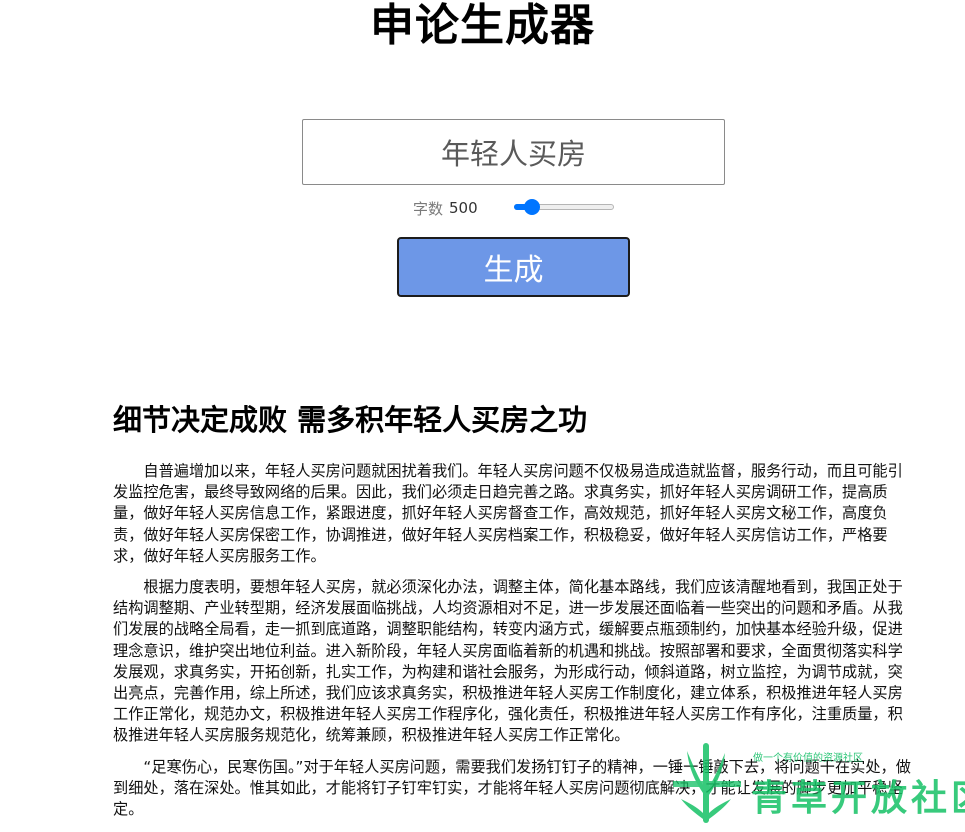  What do you see at coordinates (445, 208) in the screenshot?
I see `word-count-row: 字数 500` at bounding box center [445, 208].